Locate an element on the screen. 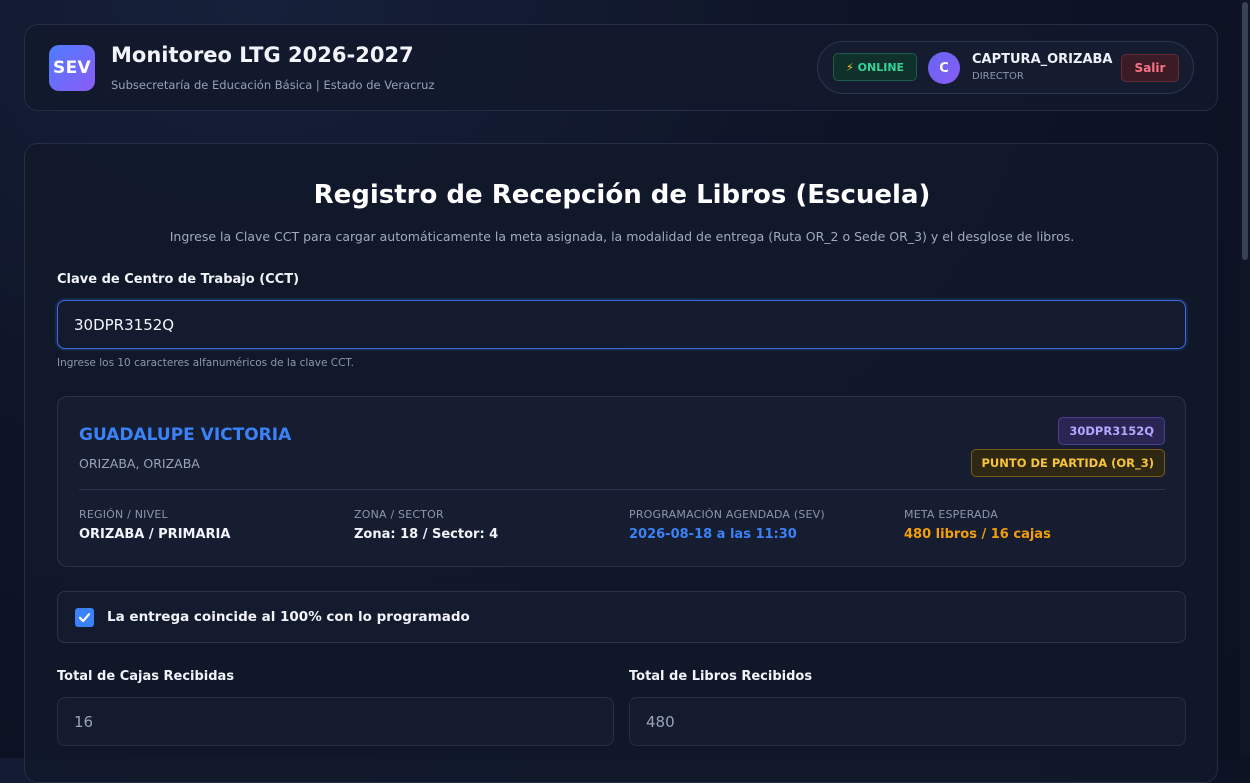  divider is located at coordinates (622, 489).